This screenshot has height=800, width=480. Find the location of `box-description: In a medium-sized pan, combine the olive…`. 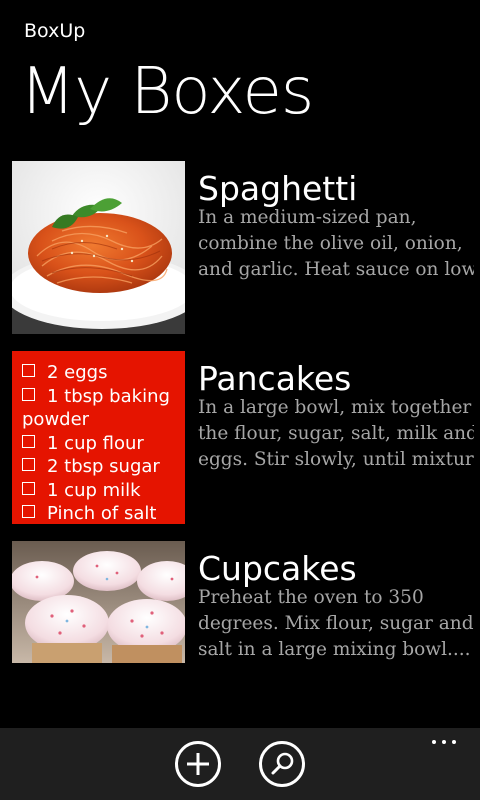

box-description: In a medium-sized pan, combine the olive… is located at coordinates (336, 244).